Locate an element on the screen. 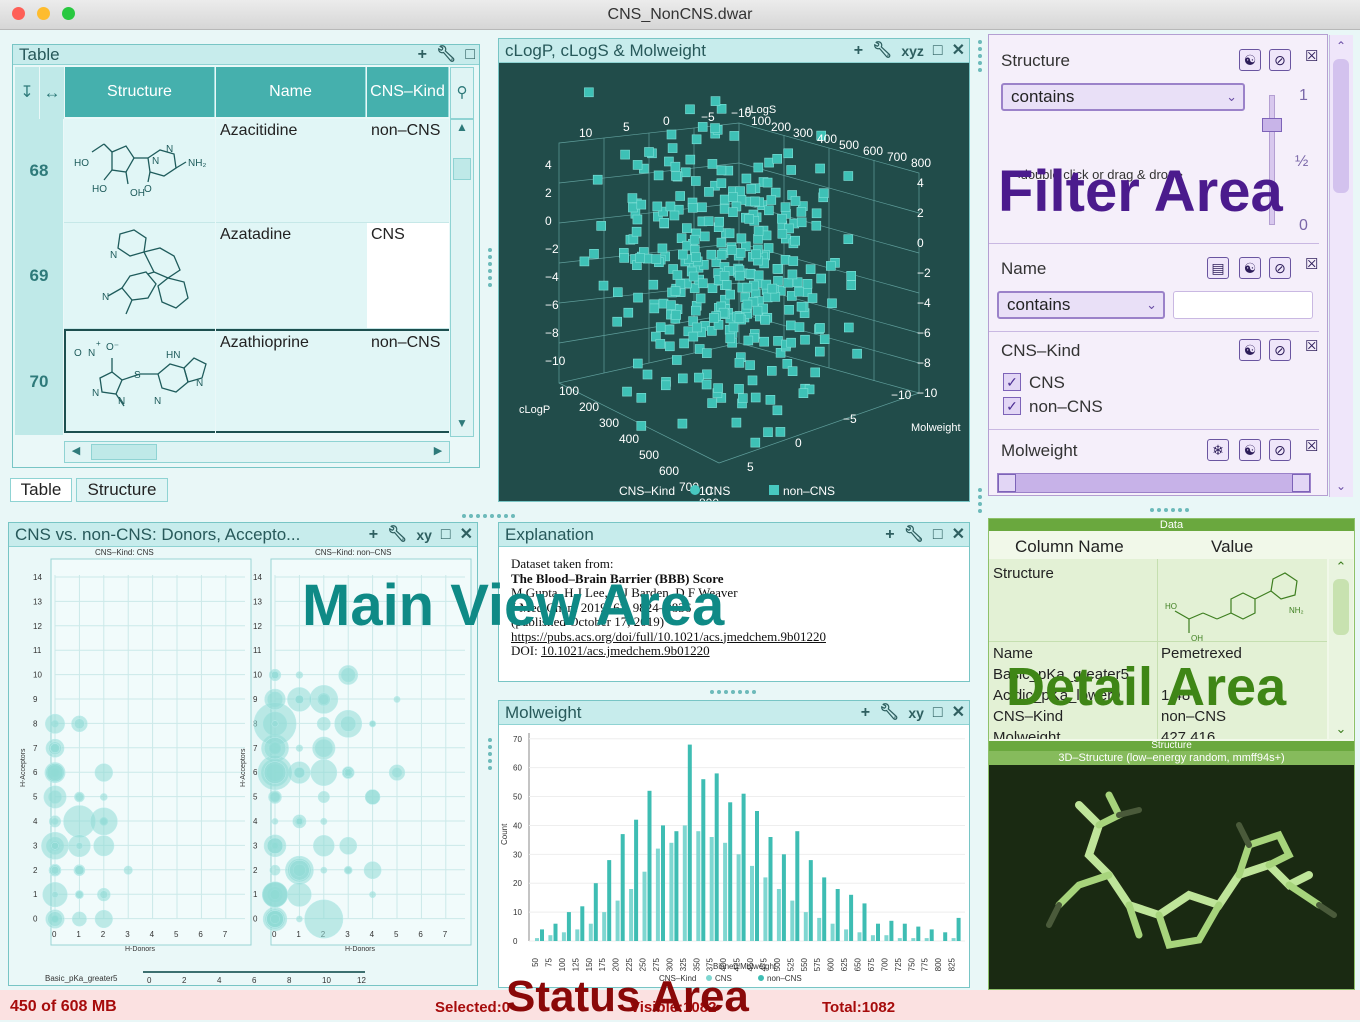 Image resolution: width=1360 pixels, height=1022 pixels. axis-xyz-icon: xyz is located at coordinates (912, 50).